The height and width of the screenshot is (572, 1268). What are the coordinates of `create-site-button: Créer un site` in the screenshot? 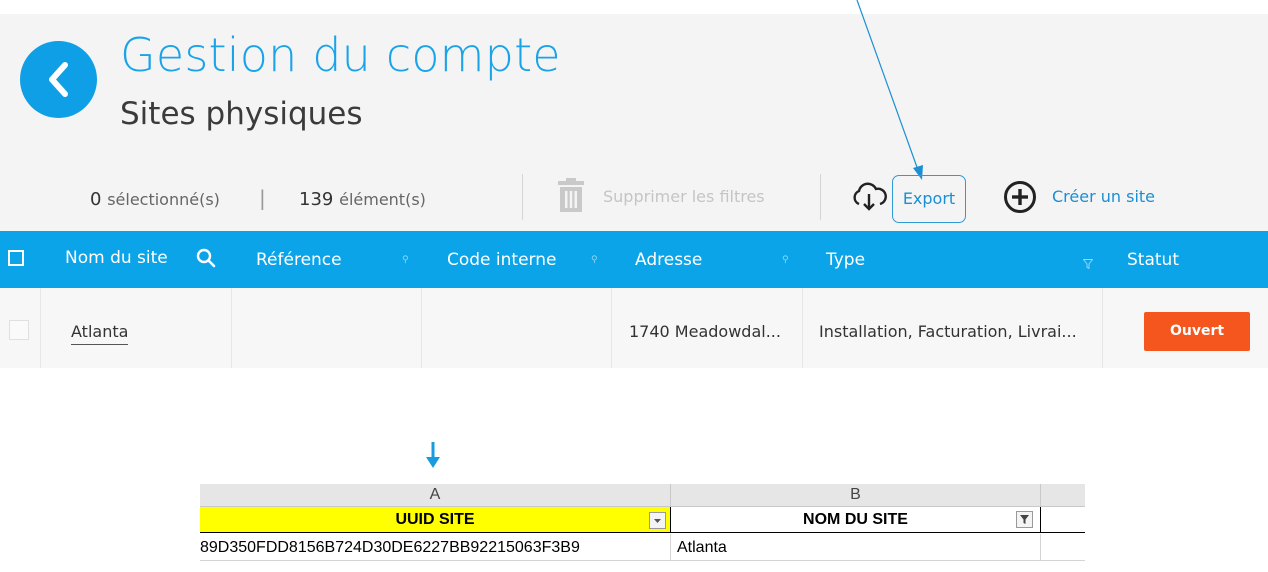 It's located at (1103, 196).